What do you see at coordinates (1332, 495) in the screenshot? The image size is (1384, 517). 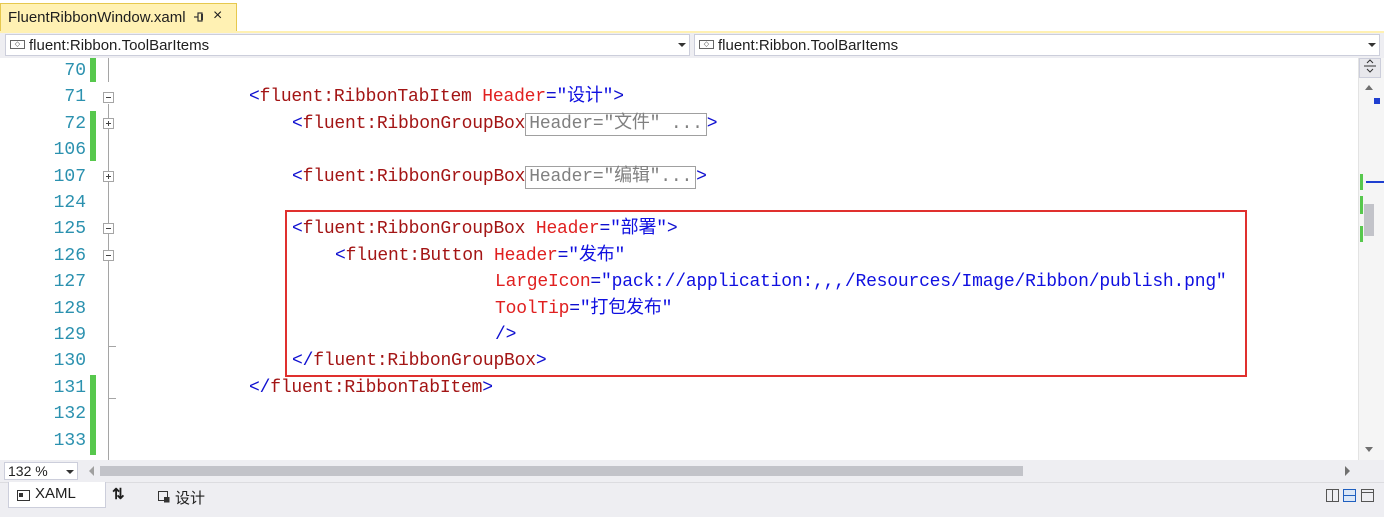 I see `vertical-split-icon` at bounding box center [1332, 495].